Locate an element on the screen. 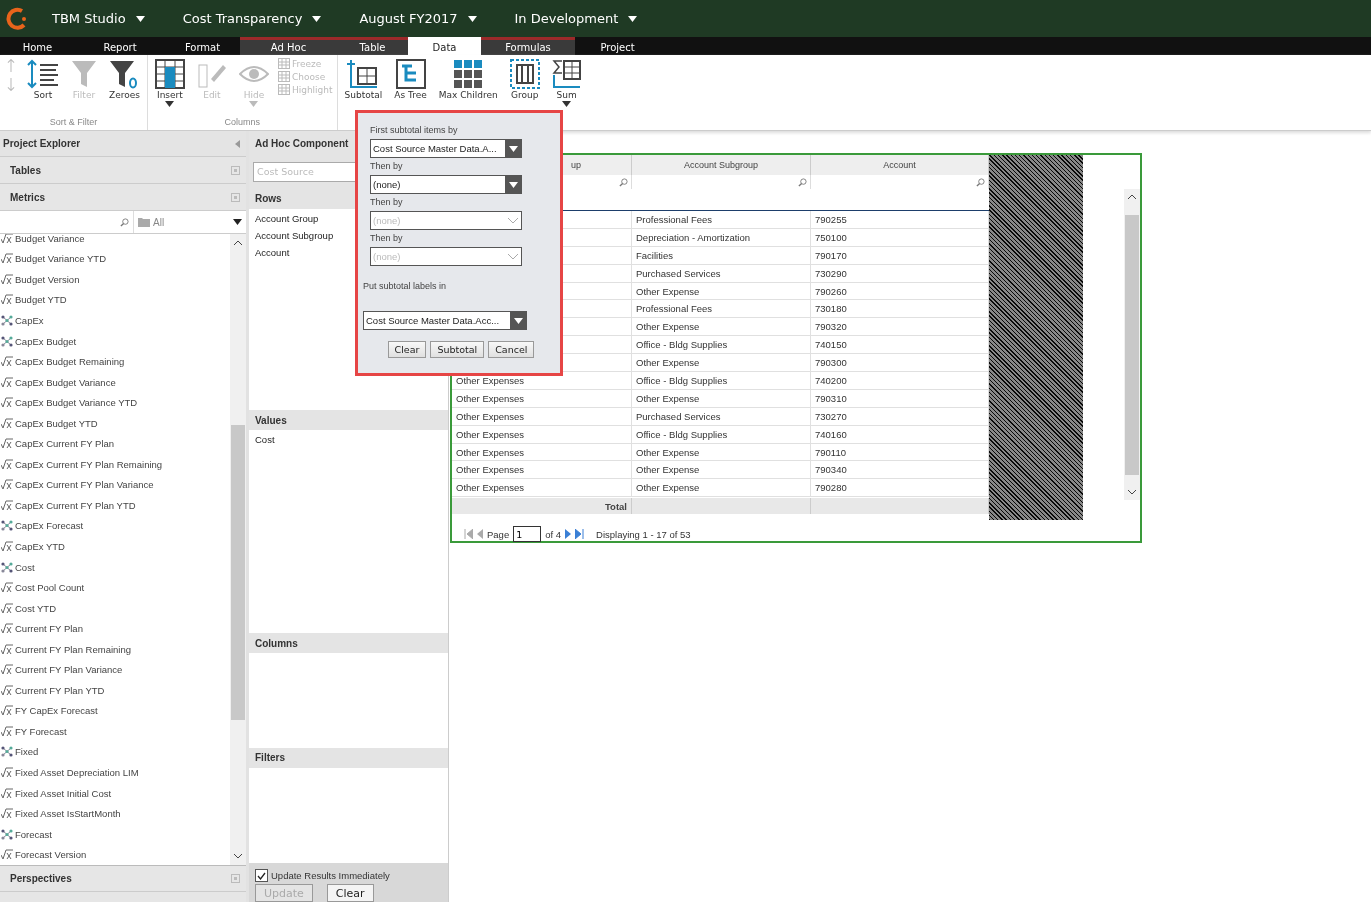  ribbon-button: Insert is located at coordinates (169, 83).